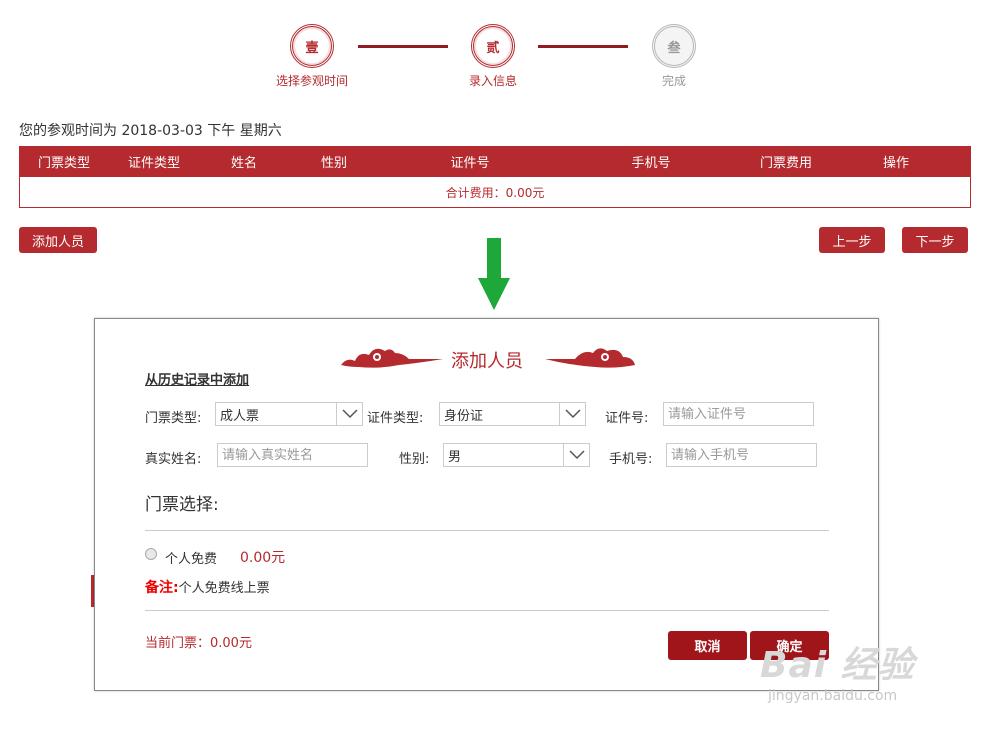 This screenshot has height=750, width=1000. Describe the element at coordinates (833, 696) in the screenshot. I see `watermark-url: jingyan.baidu.com` at that location.